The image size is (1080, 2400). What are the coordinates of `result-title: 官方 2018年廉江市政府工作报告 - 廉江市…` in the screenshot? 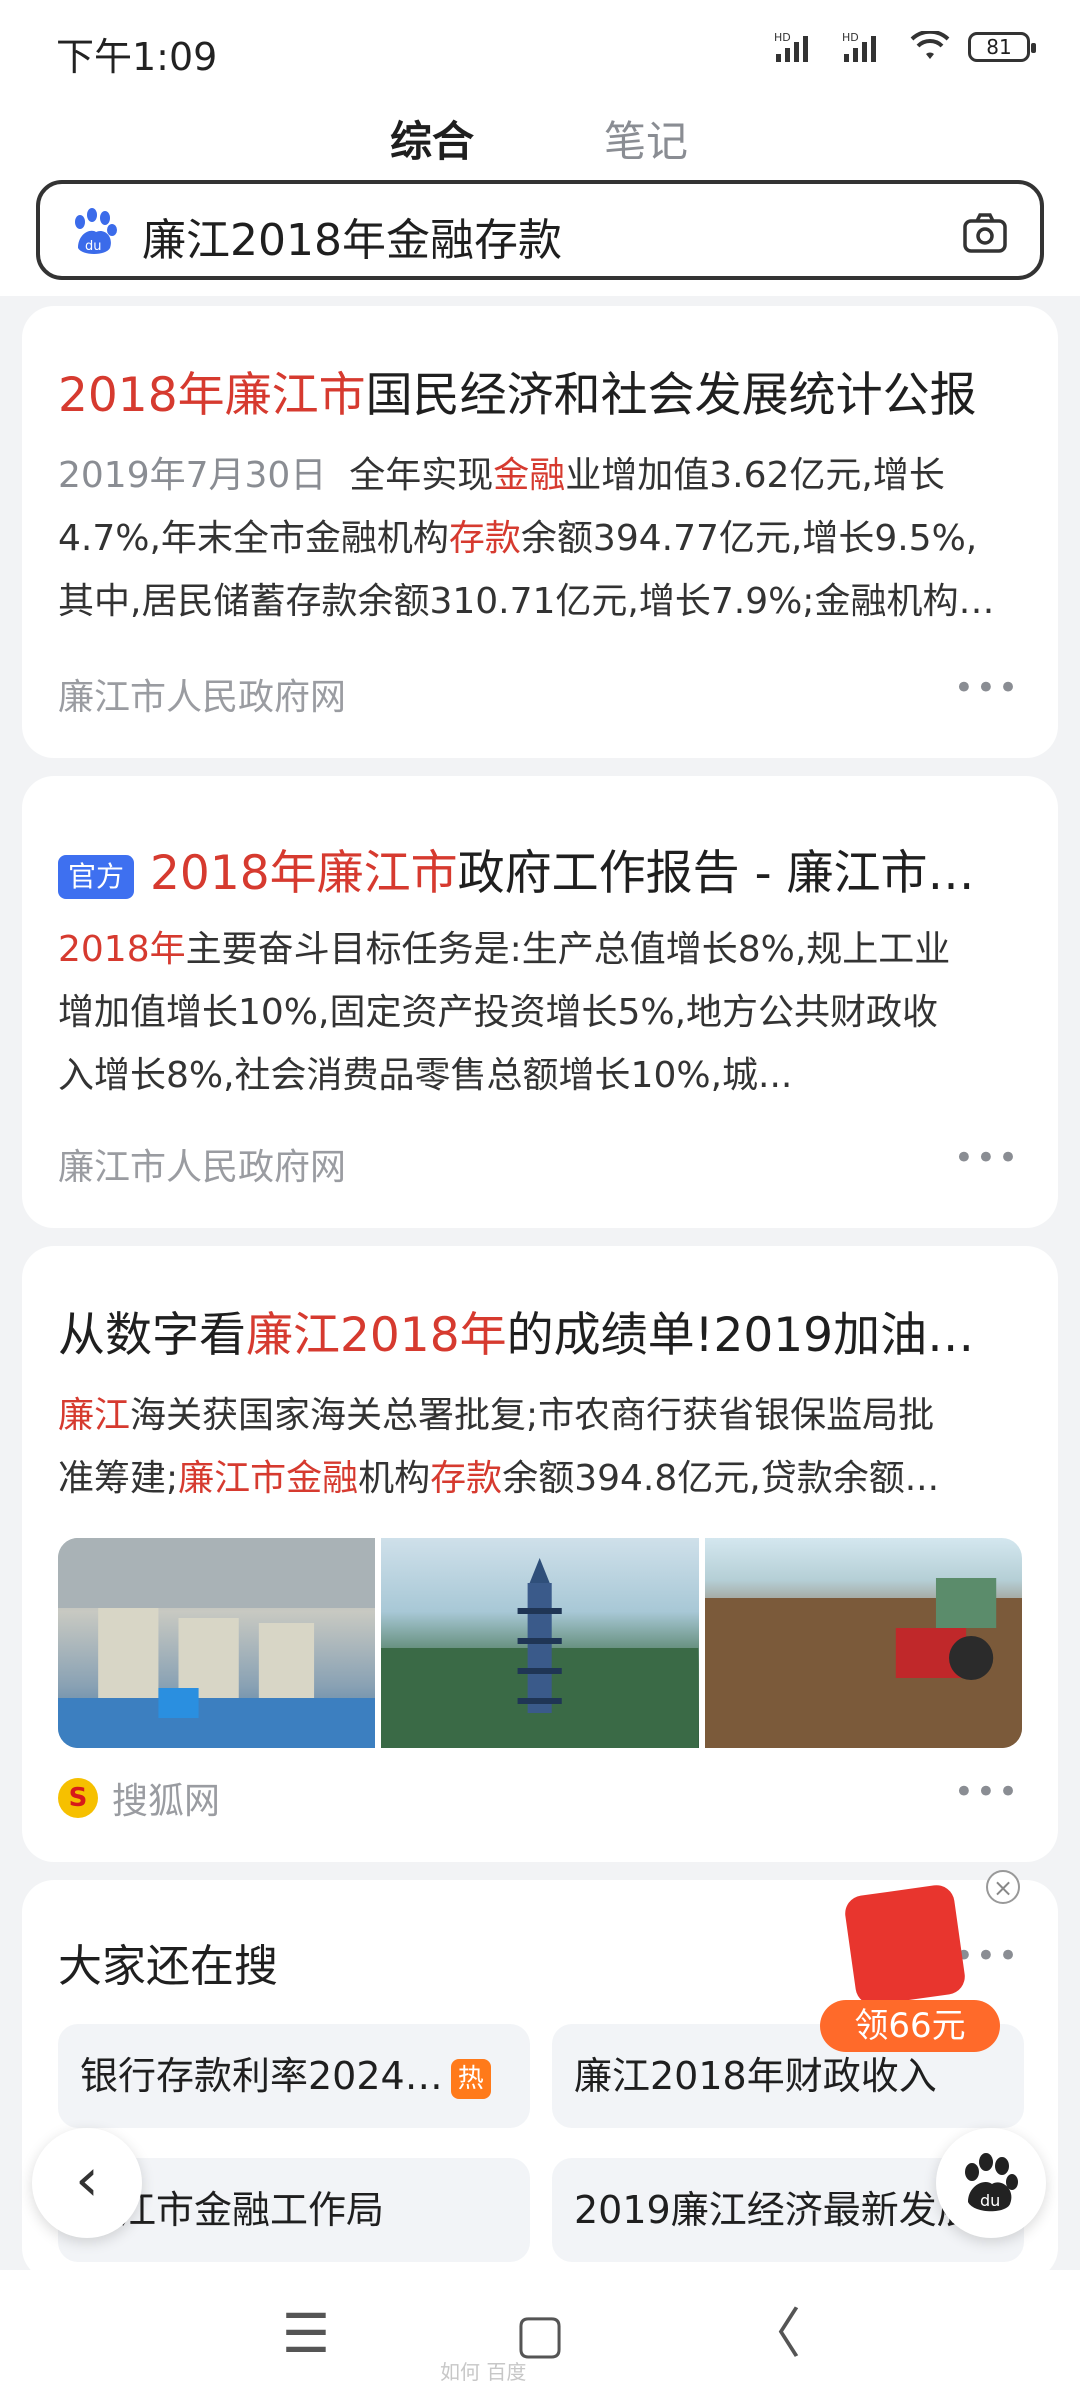 It's located at (548, 868).